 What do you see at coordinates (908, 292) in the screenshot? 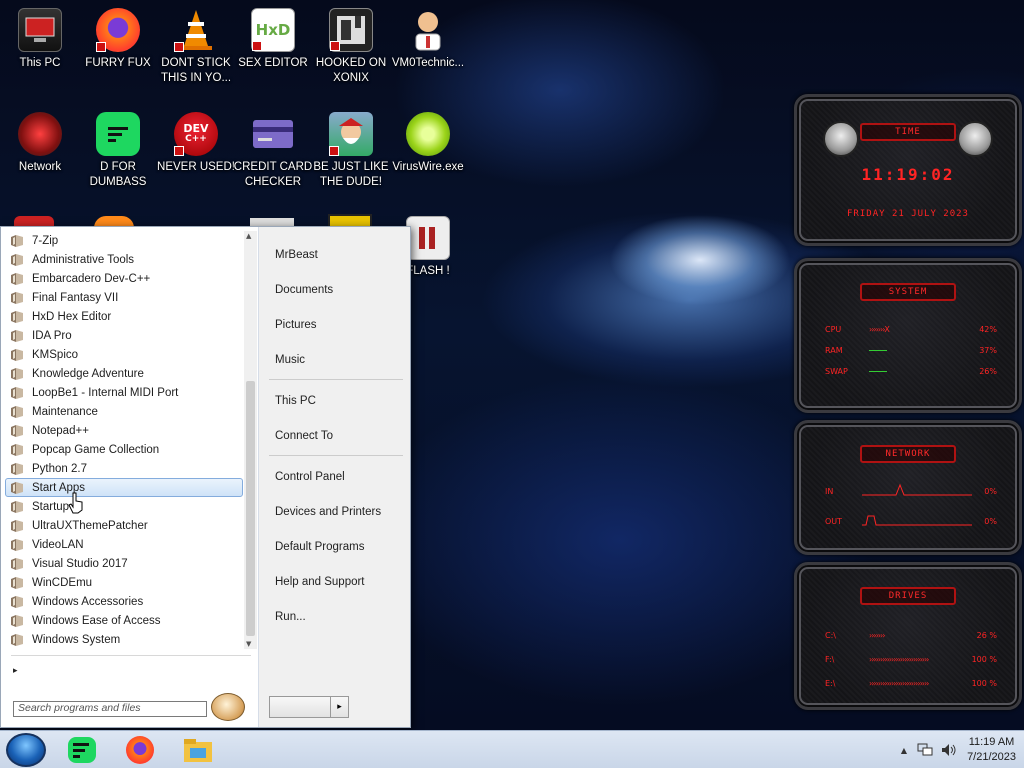
I see `system-gadget-title: SYSTEM` at bounding box center [908, 292].